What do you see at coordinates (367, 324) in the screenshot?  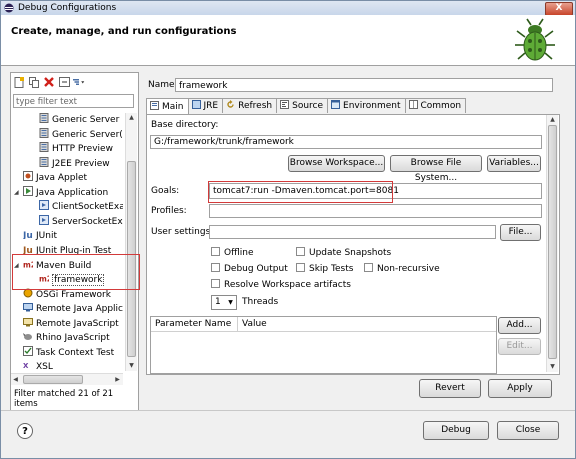 I see `value-column: Value` at bounding box center [367, 324].